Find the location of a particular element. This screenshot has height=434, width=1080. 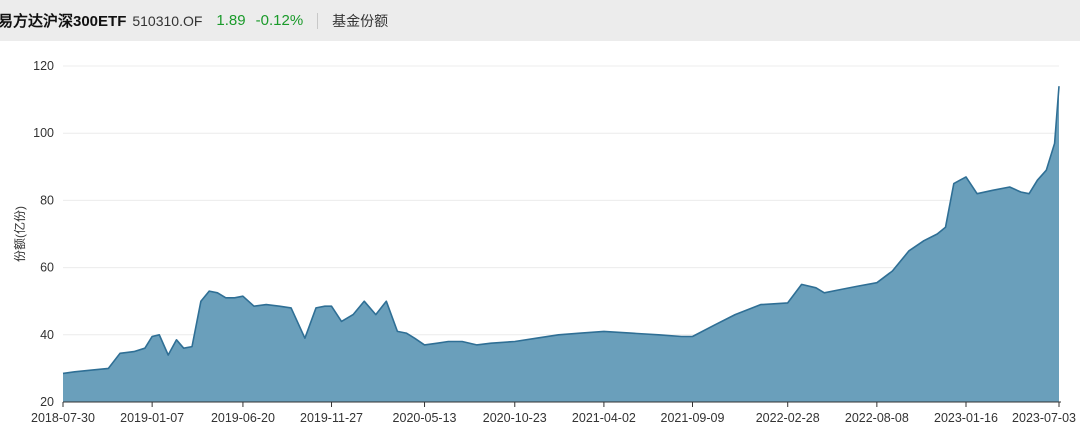

x-tick-label: 2023-01-16 is located at coordinates (966, 418).